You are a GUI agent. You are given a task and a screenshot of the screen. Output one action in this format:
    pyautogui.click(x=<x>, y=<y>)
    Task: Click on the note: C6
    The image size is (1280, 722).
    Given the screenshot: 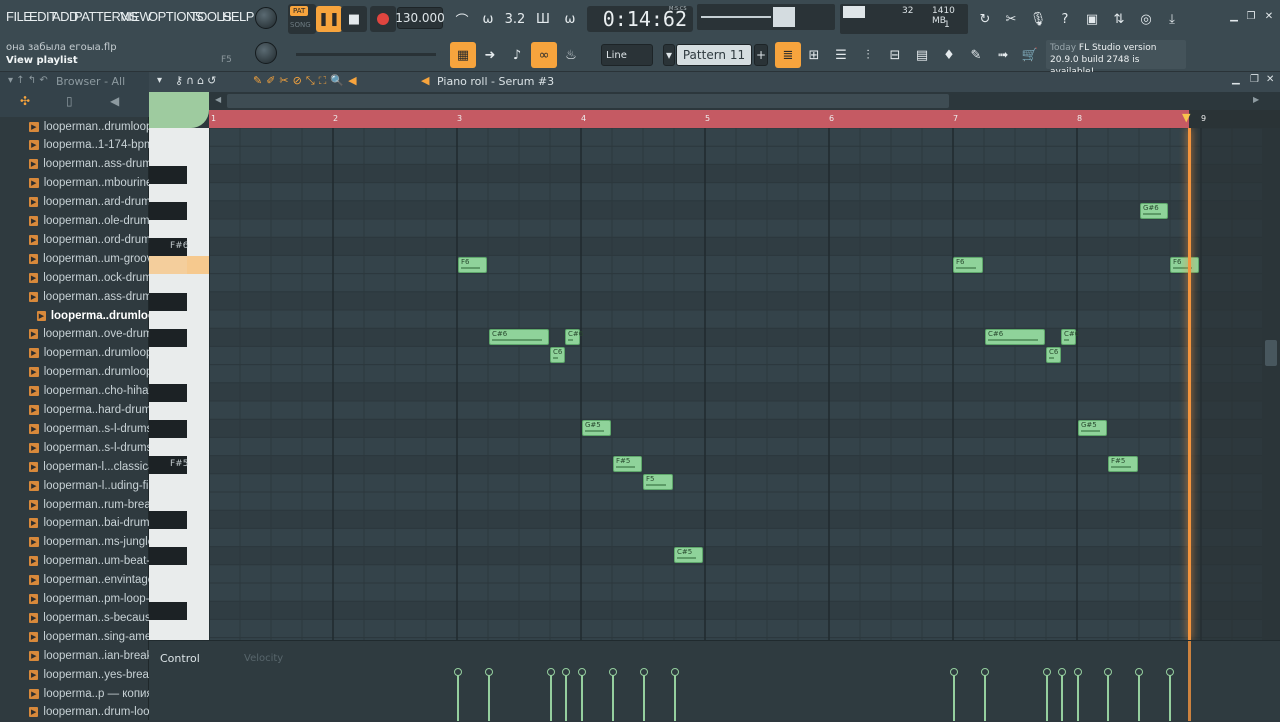 What is the action you would take?
    pyautogui.click(x=557, y=355)
    